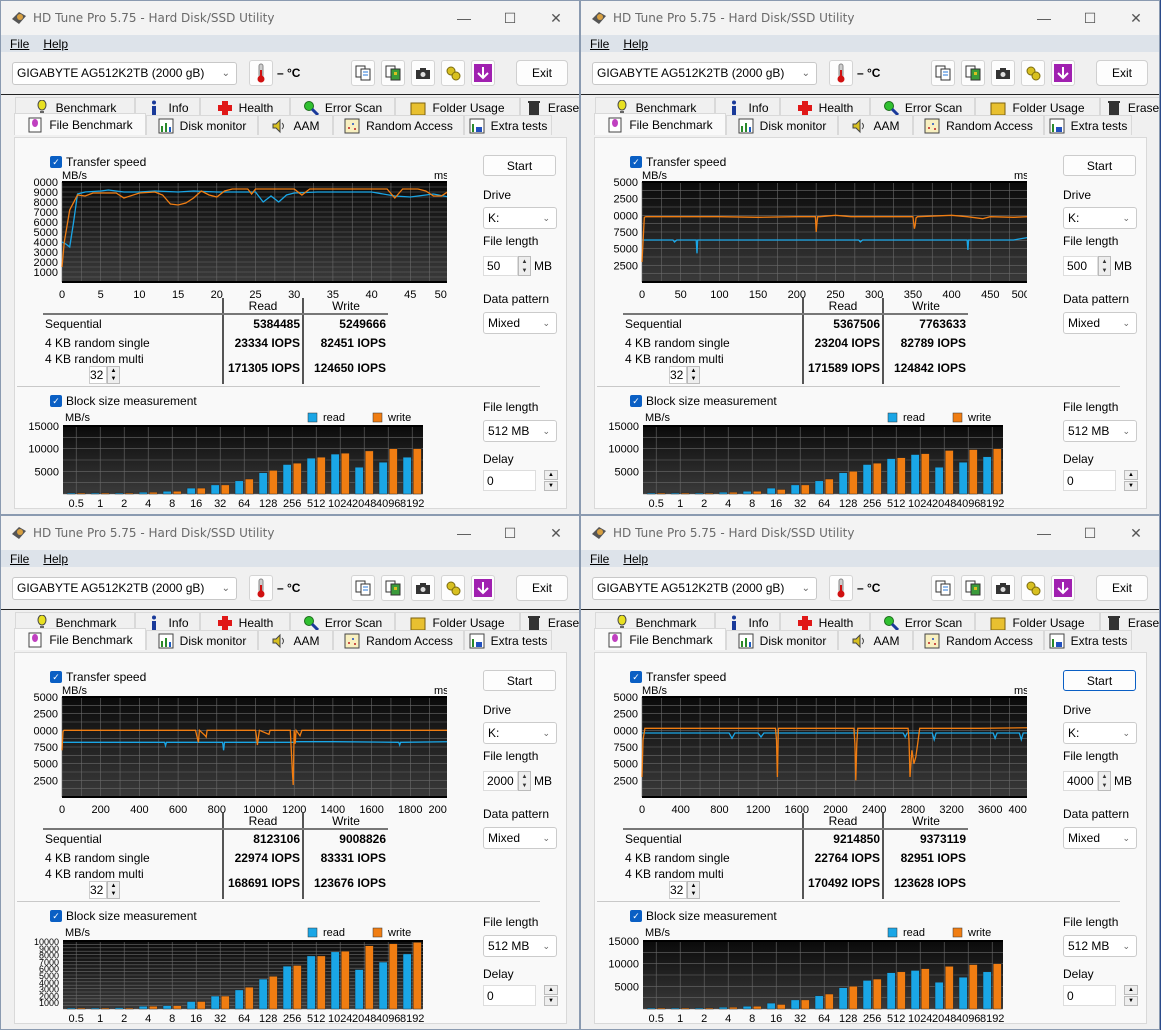 The height and width of the screenshot is (1030, 1161). What do you see at coordinates (922, 107) in the screenshot?
I see `tab-error-scan: Error Scan` at bounding box center [922, 107].